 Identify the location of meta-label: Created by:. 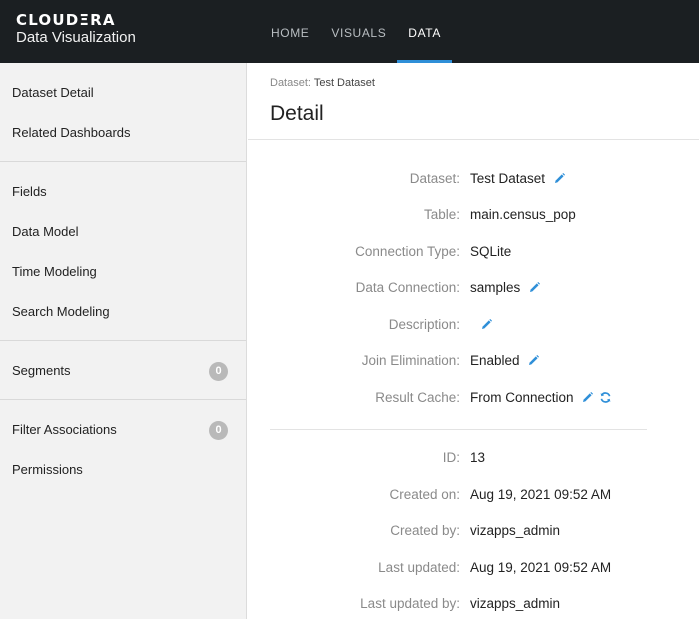
(425, 531).